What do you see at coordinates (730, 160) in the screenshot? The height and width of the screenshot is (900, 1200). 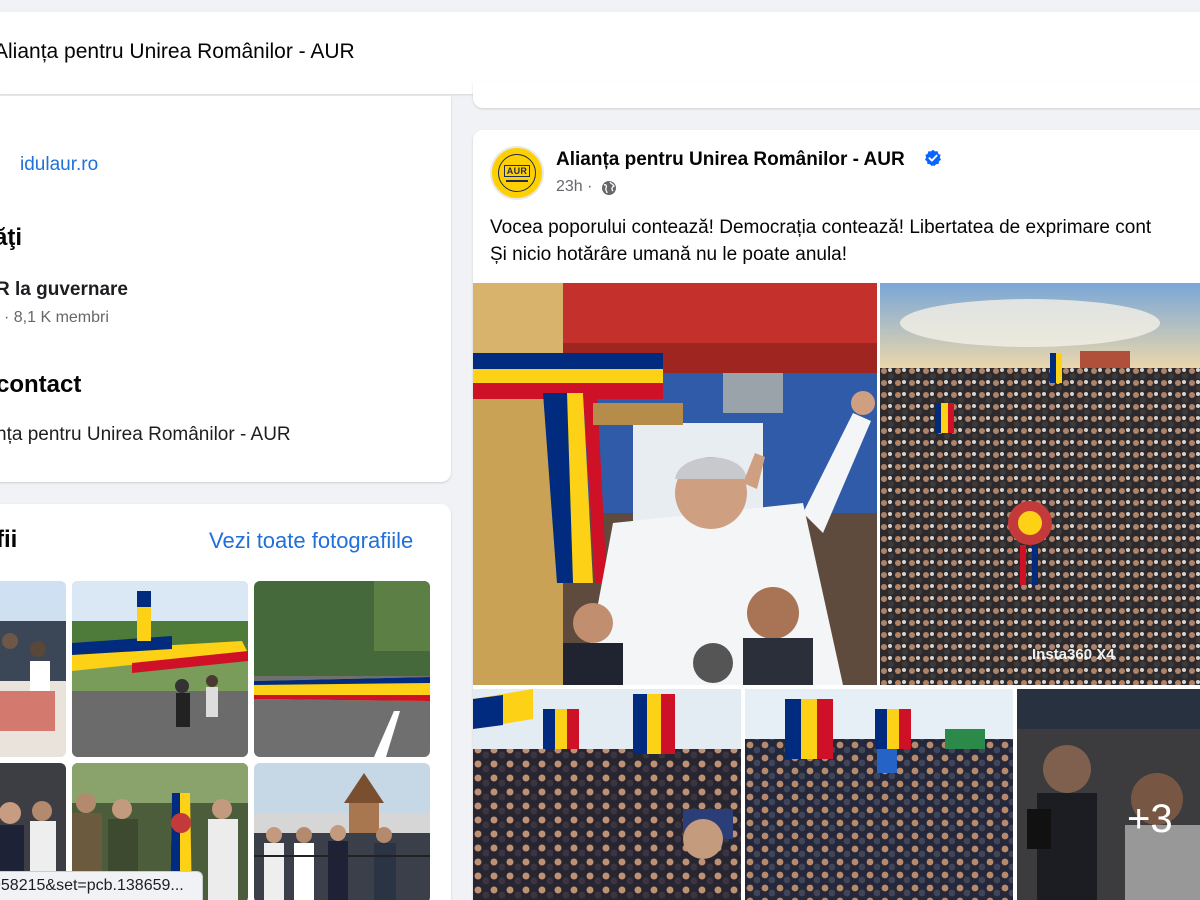 I see `post-author-link: Alianța pentru Unirea Românilor - AUR` at bounding box center [730, 160].